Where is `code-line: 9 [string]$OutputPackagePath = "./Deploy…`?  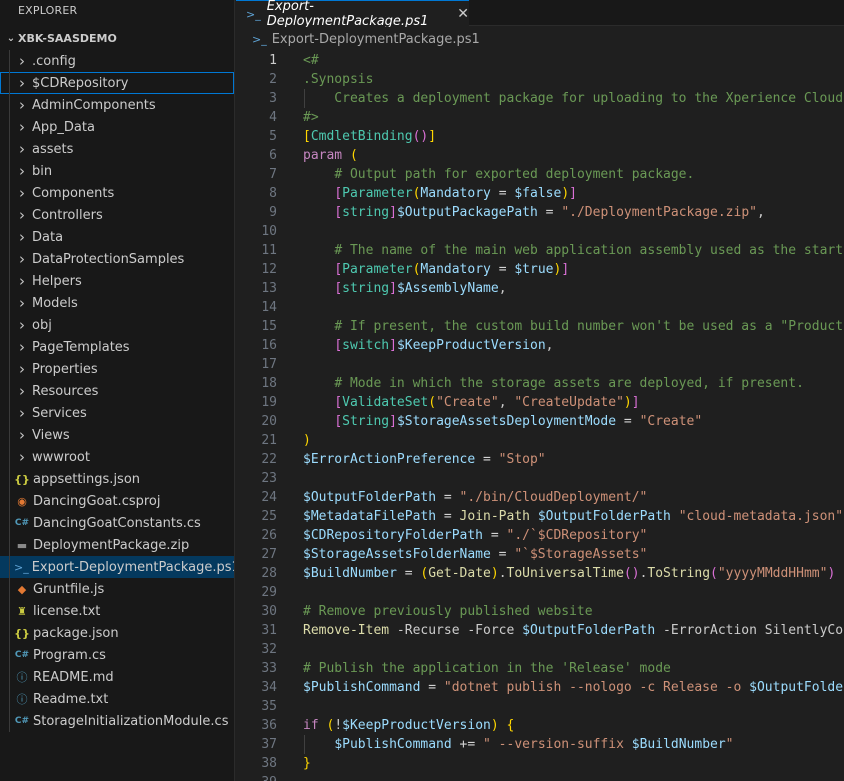
code-line: 9 [string]$OutputPackagePath = "./Deploy… is located at coordinates (540, 212).